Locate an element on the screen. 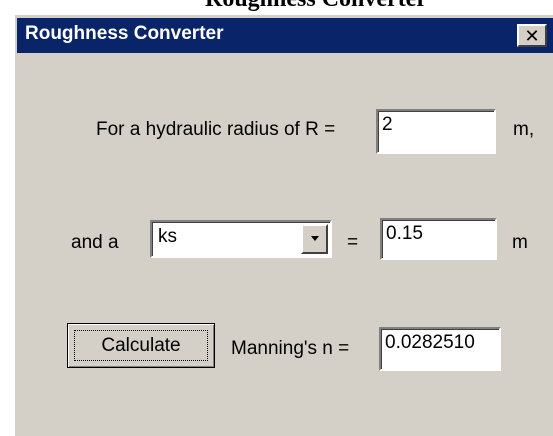  title-bar: Roughness Converter ✕ is located at coordinates (285, 35).